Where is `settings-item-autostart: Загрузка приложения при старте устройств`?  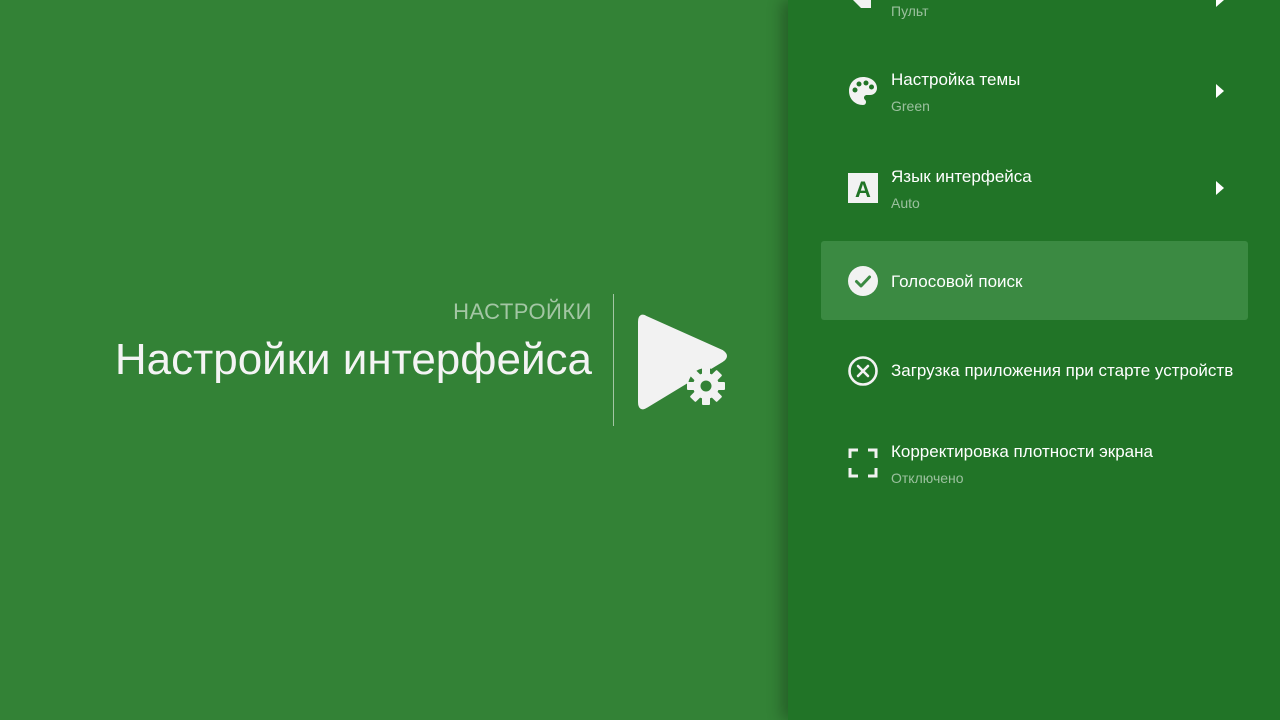
settings-item-autostart: Загрузка приложения при старте устройств is located at coordinates (1034, 370).